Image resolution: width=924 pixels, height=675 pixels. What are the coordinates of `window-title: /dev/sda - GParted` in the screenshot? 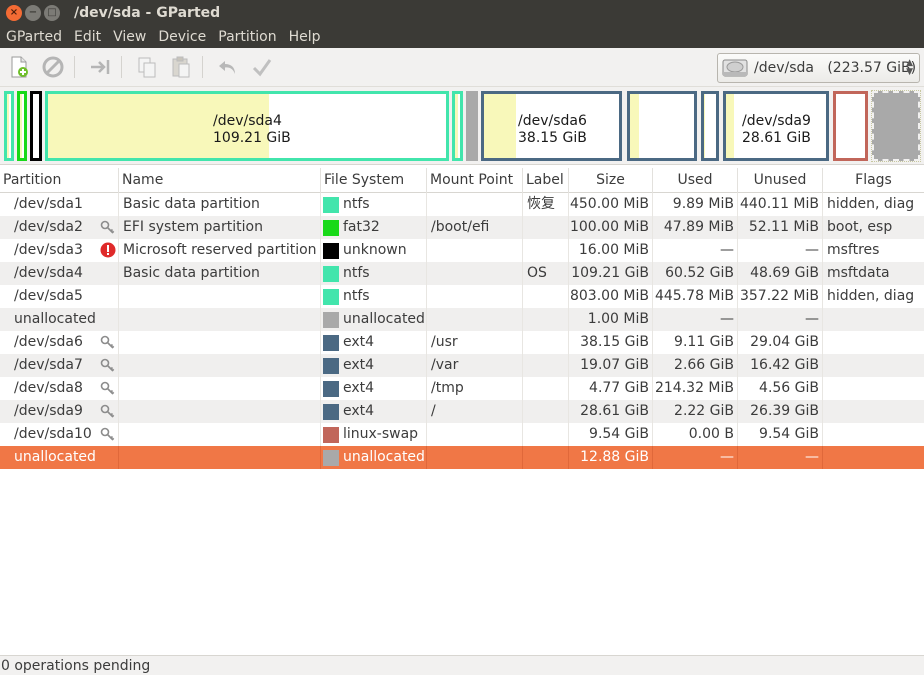 It's located at (147, 12).